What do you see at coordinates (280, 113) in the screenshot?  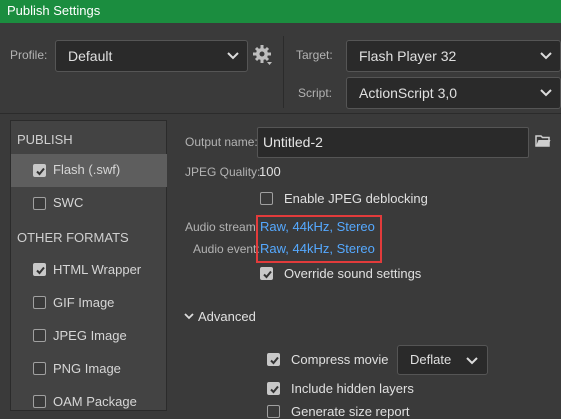 I see `header-bottom-divider` at bounding box center [280, 113].